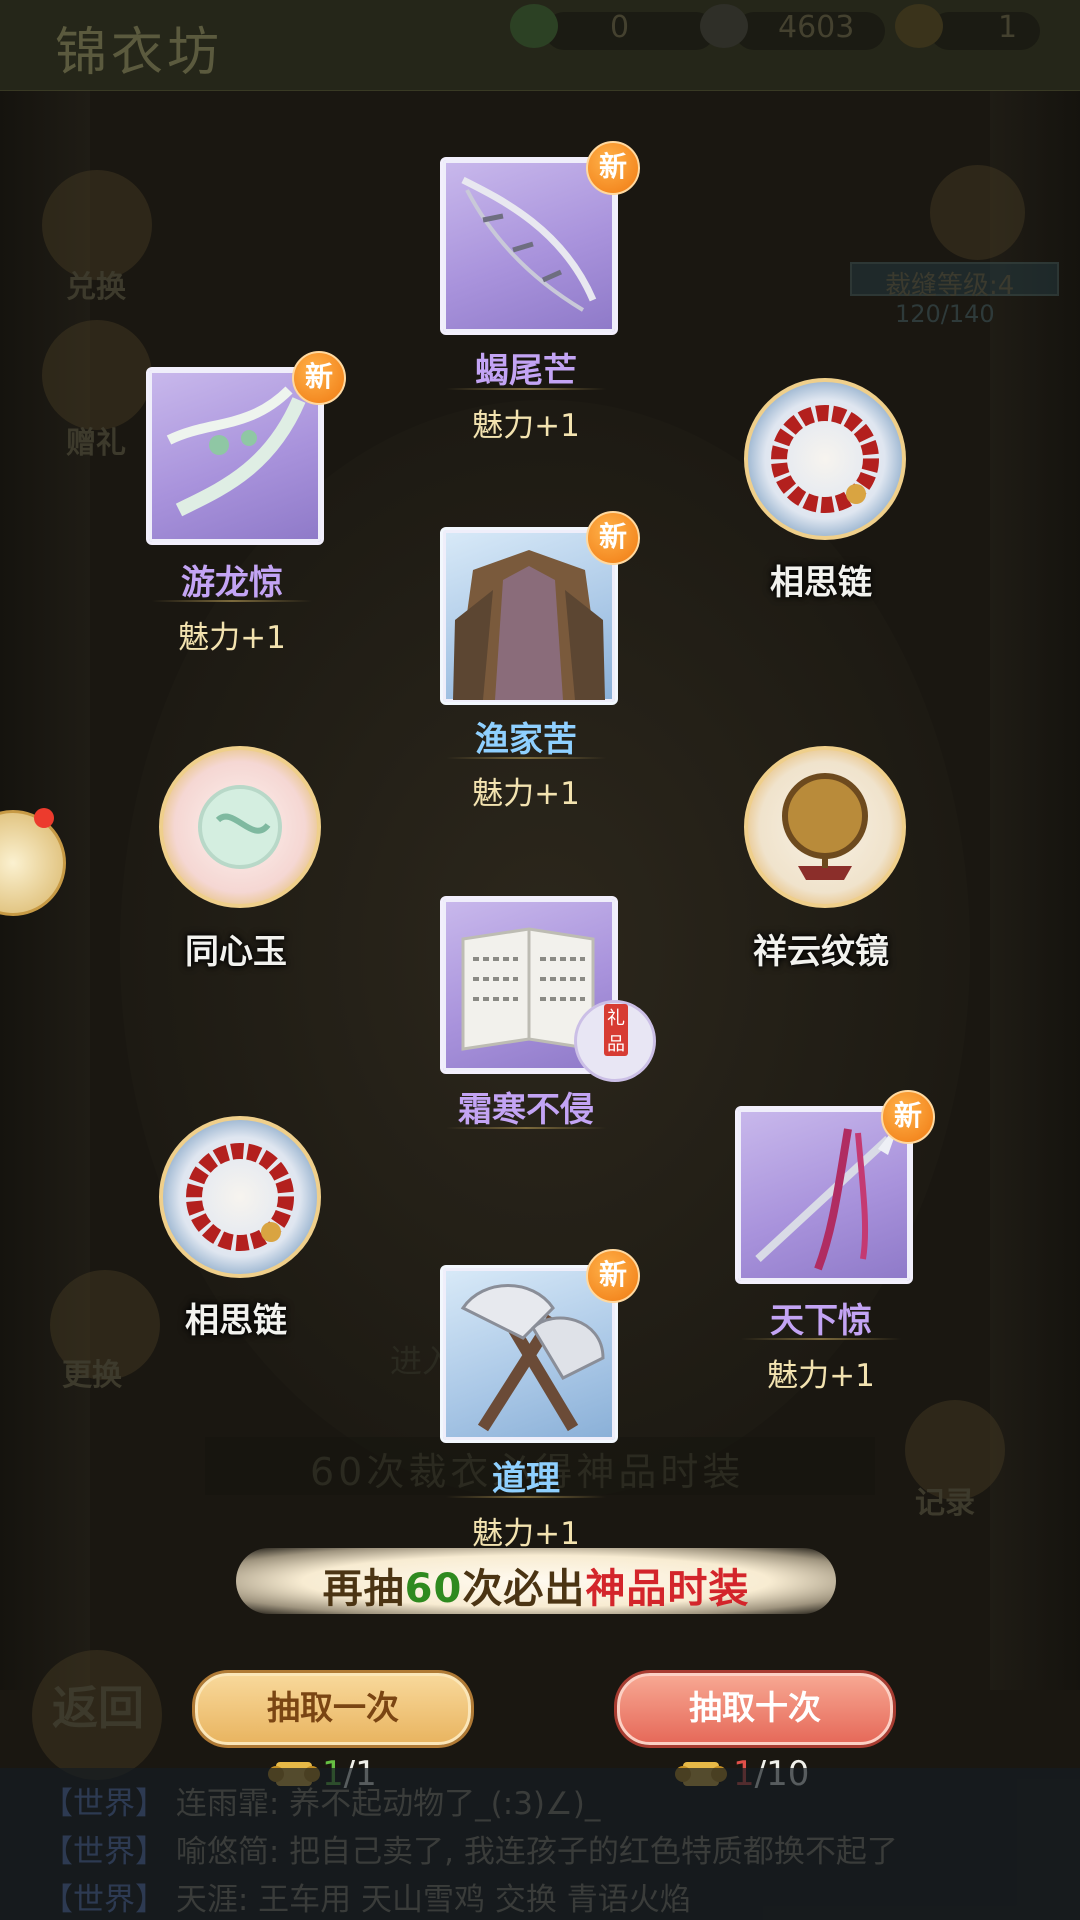 The width and height of the screenshot is (1080, 1920). What do you see at coordinates (526, 740) in the screenshot?
I see `item-name: 渔家苦` at bounding box center [526, 740].